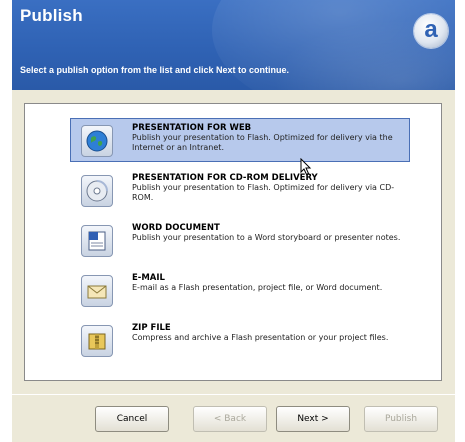 This screenshot has width=465, height=442. Describe the element at coordinates (51, 15) in the screenshot. I see `dialog-title: Publish` at that location.